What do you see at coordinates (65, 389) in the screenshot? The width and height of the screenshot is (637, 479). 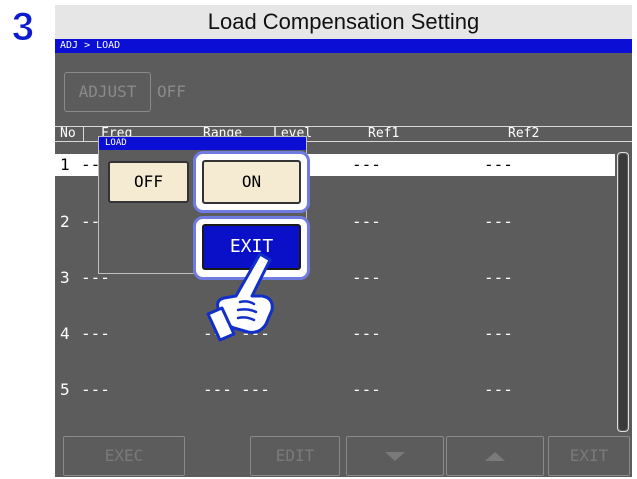 I see `row-no: 5` at bounding box center [65, 389].